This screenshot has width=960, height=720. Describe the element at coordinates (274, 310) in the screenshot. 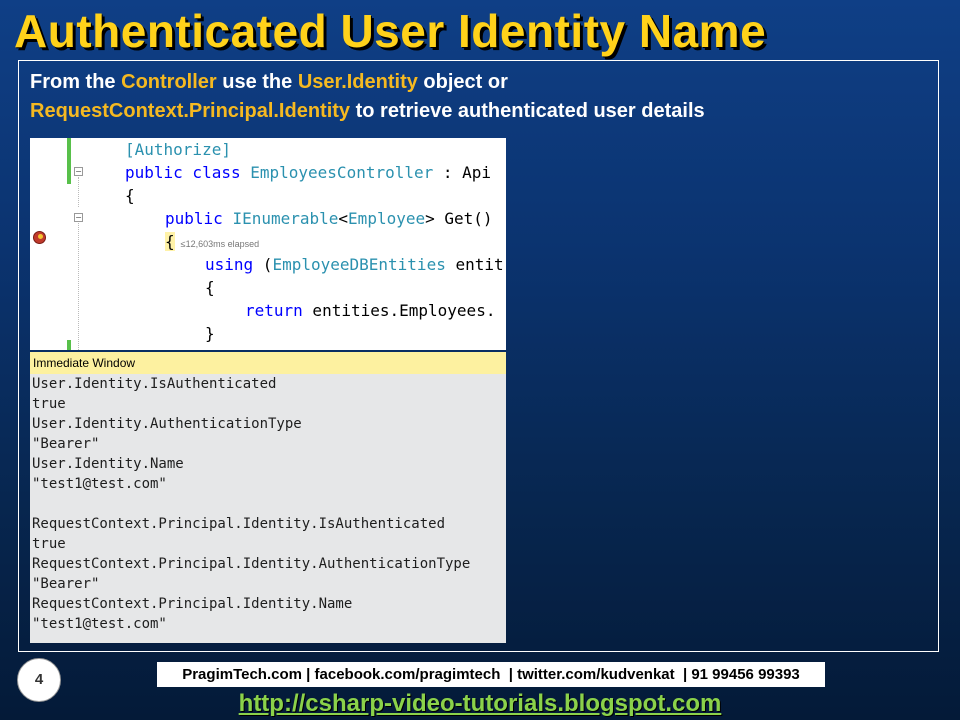

I see `keyword: return` at that location.